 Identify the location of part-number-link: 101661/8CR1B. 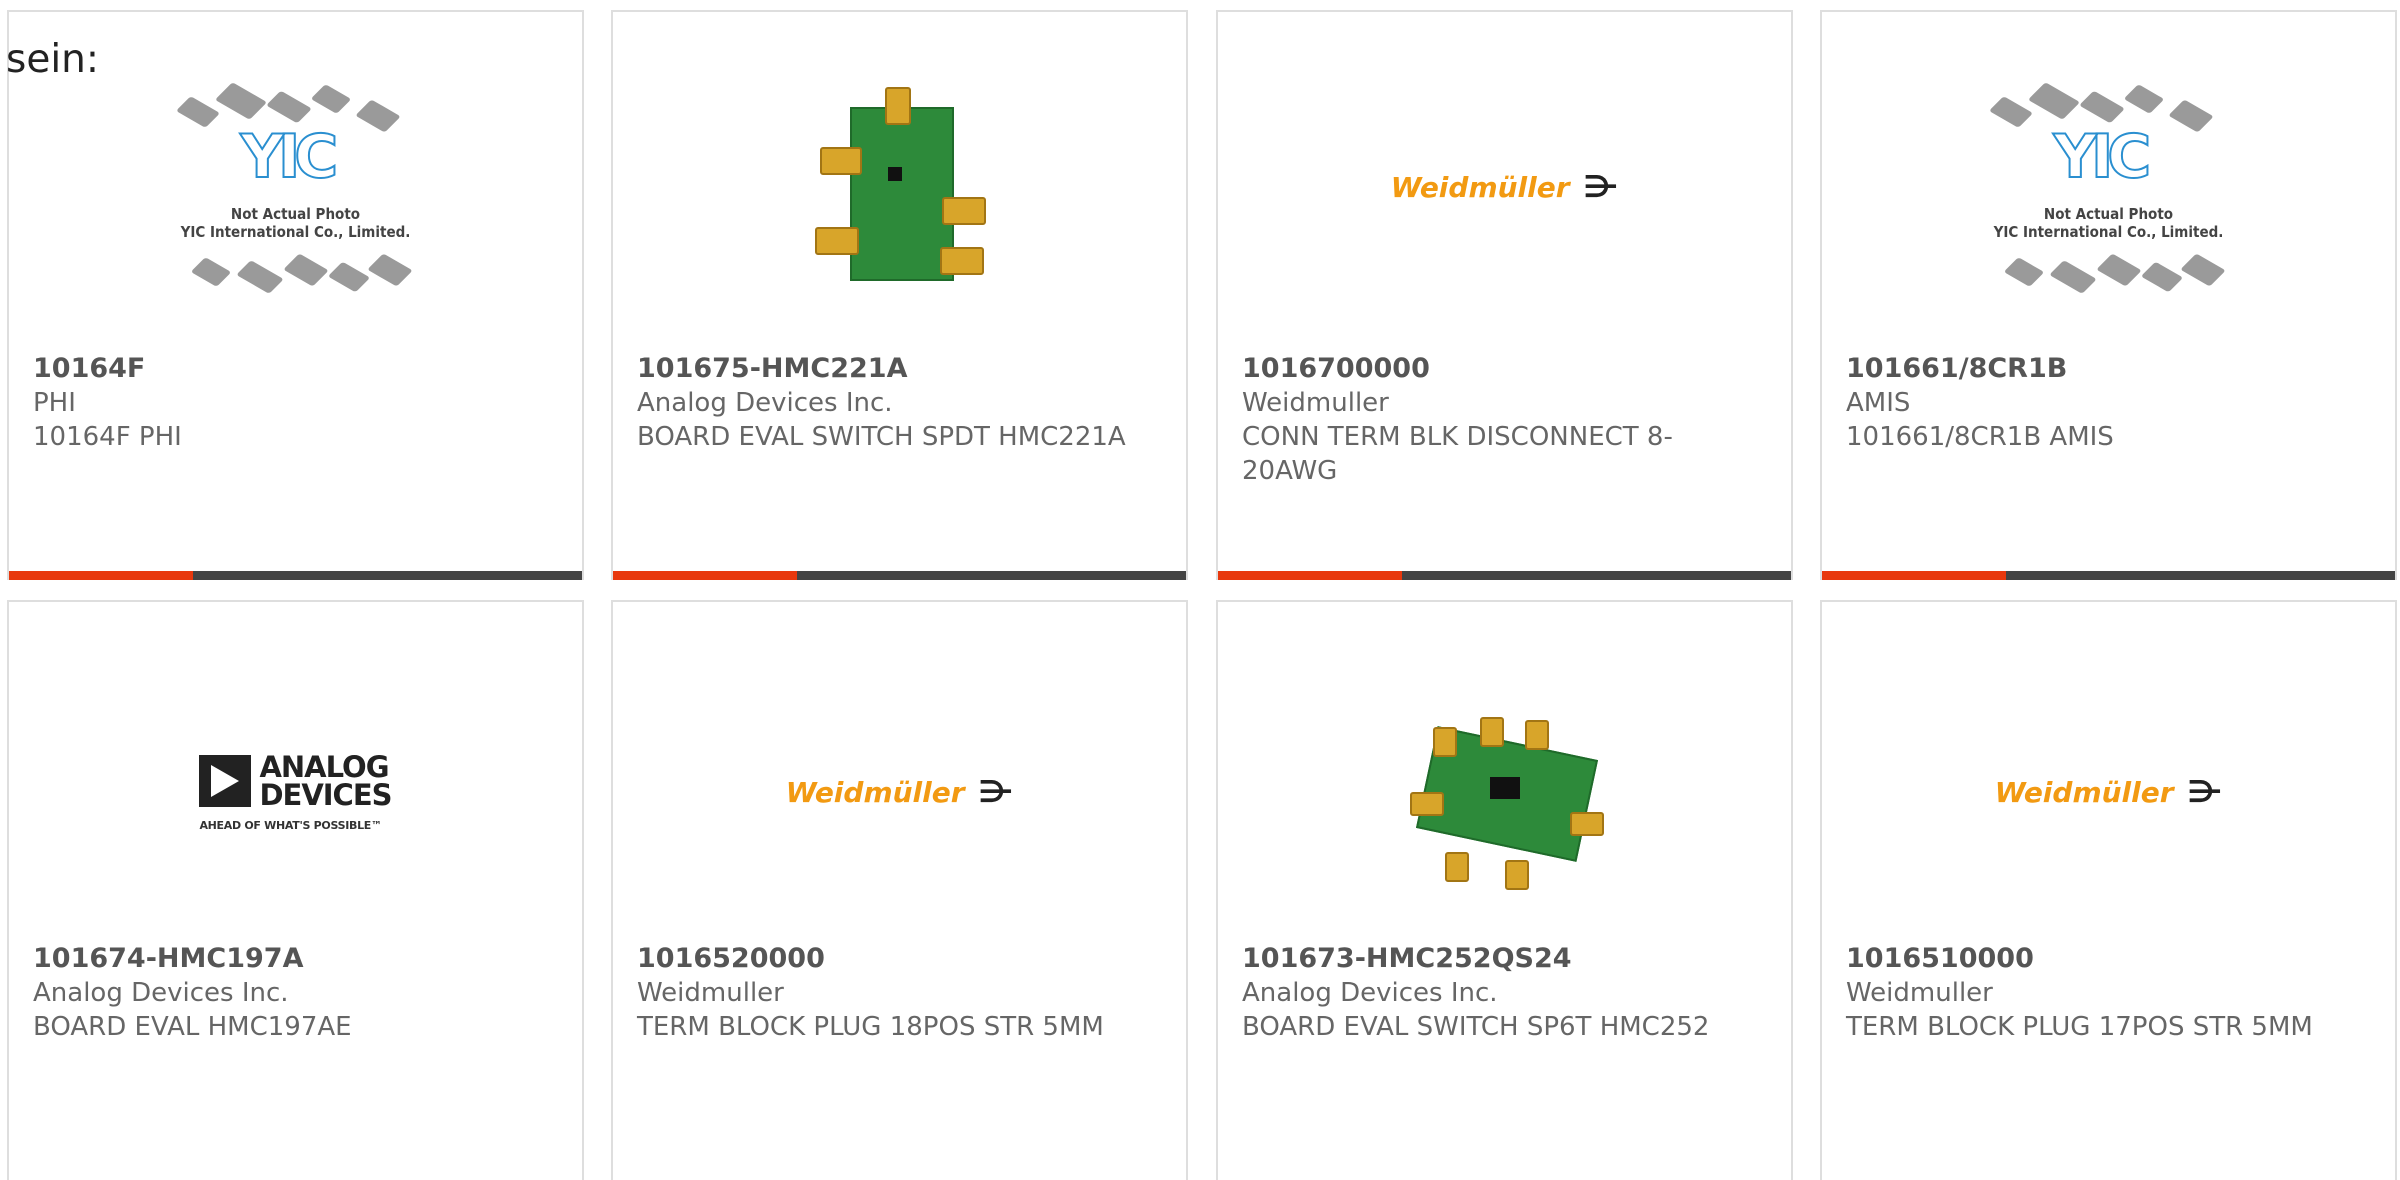
(2108, 369).